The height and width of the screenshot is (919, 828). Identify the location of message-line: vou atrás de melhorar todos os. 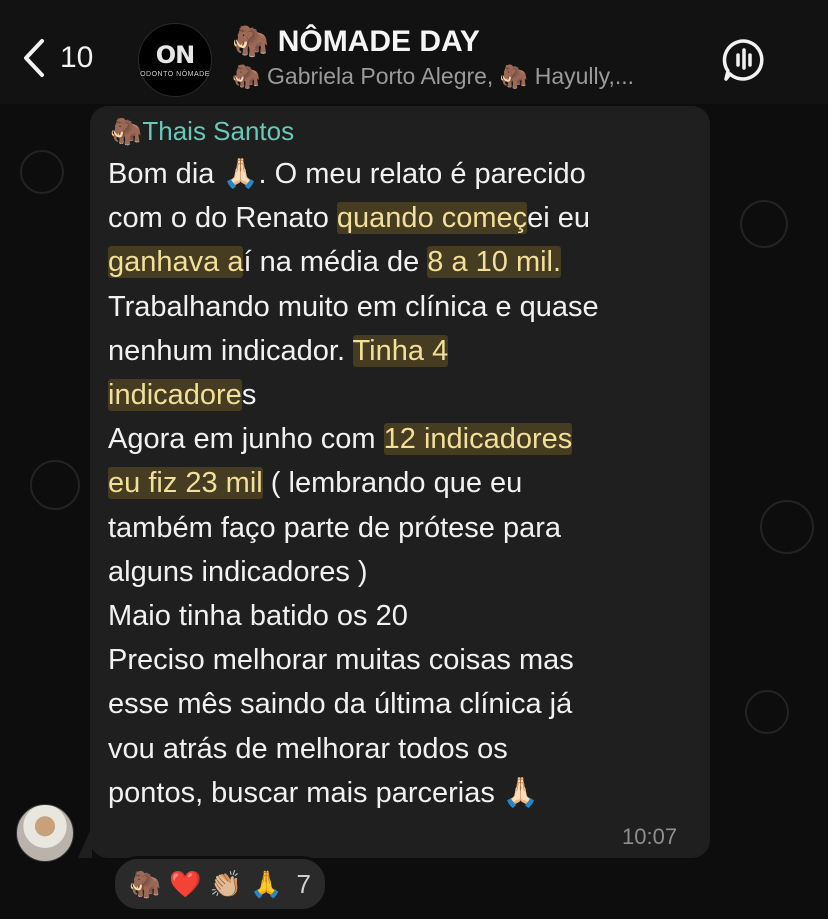
(308, 748).